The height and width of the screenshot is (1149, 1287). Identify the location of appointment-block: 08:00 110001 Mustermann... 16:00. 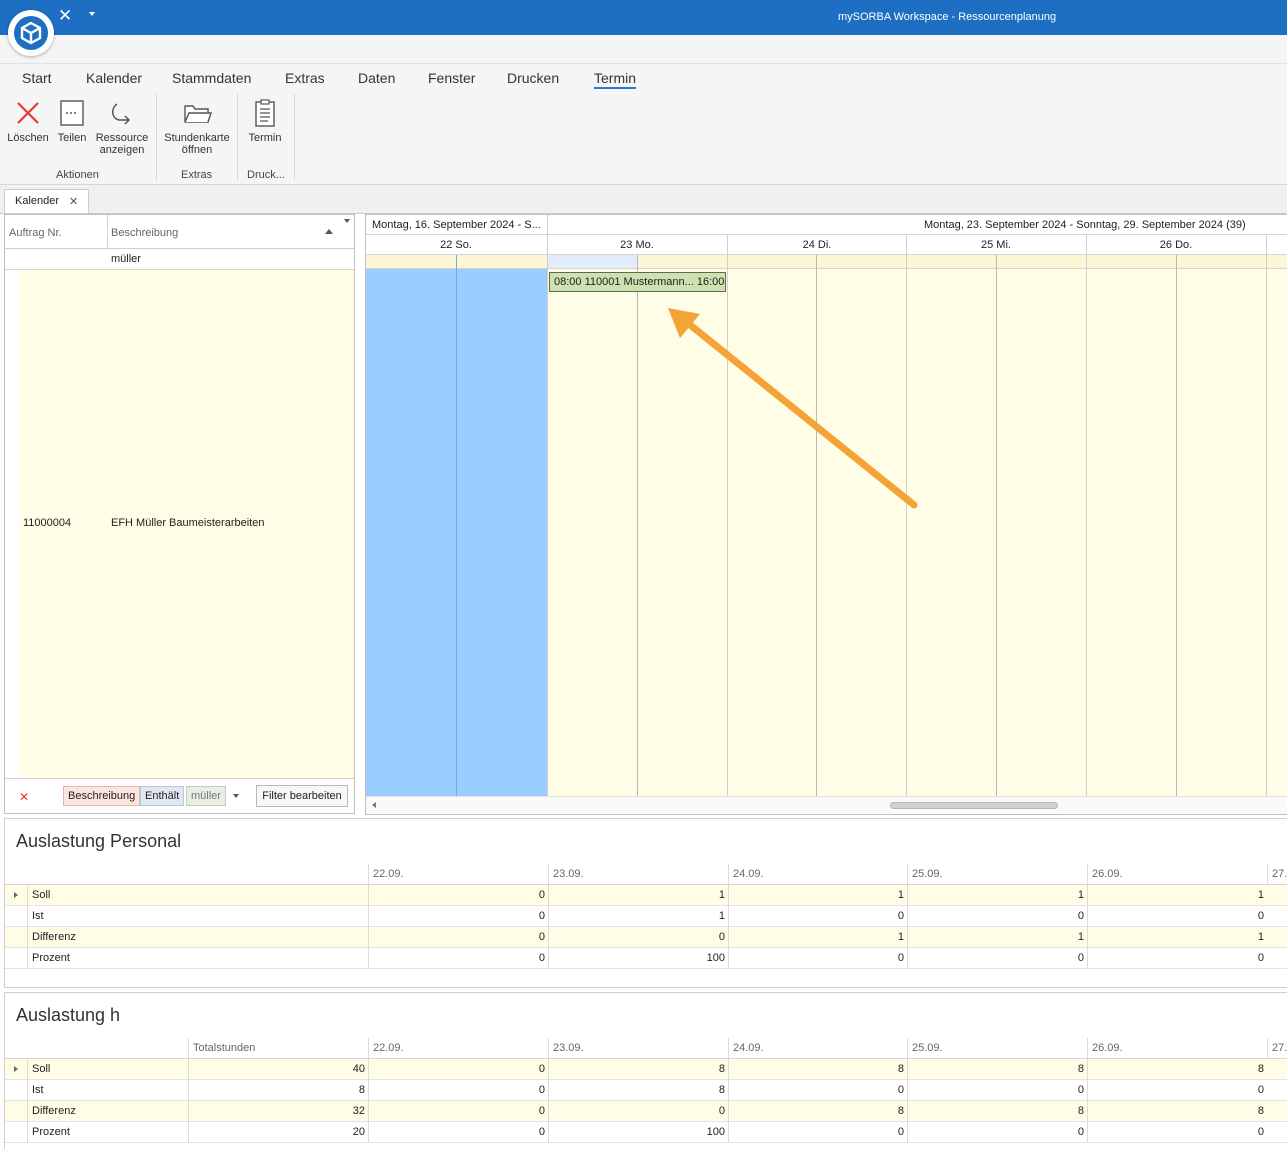
(637, 282).